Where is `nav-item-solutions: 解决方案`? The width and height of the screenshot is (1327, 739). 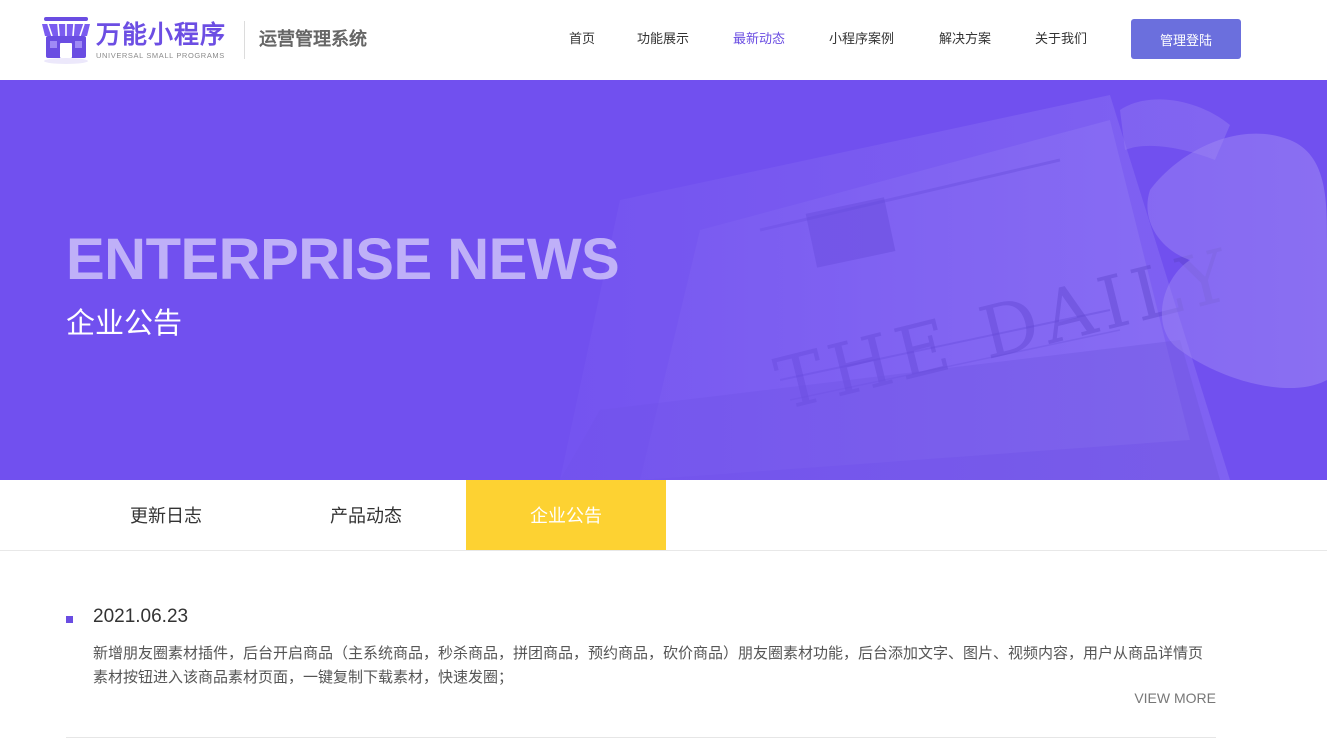 nav-item-solutions: 解决方案 is located at coordinates (965, 40).